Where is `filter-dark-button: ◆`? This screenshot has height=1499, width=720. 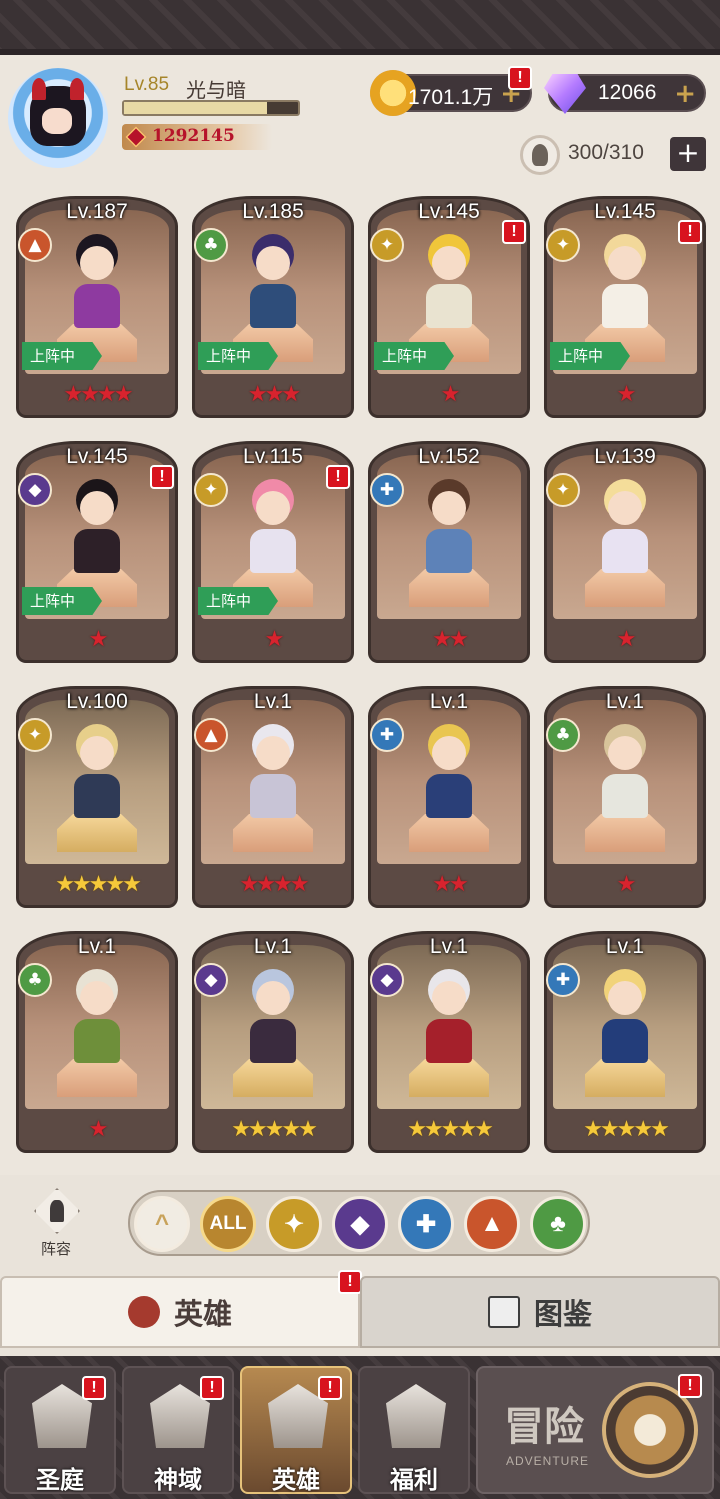 filter-dark-button: ◆ is located at coordinates (360, 1224).